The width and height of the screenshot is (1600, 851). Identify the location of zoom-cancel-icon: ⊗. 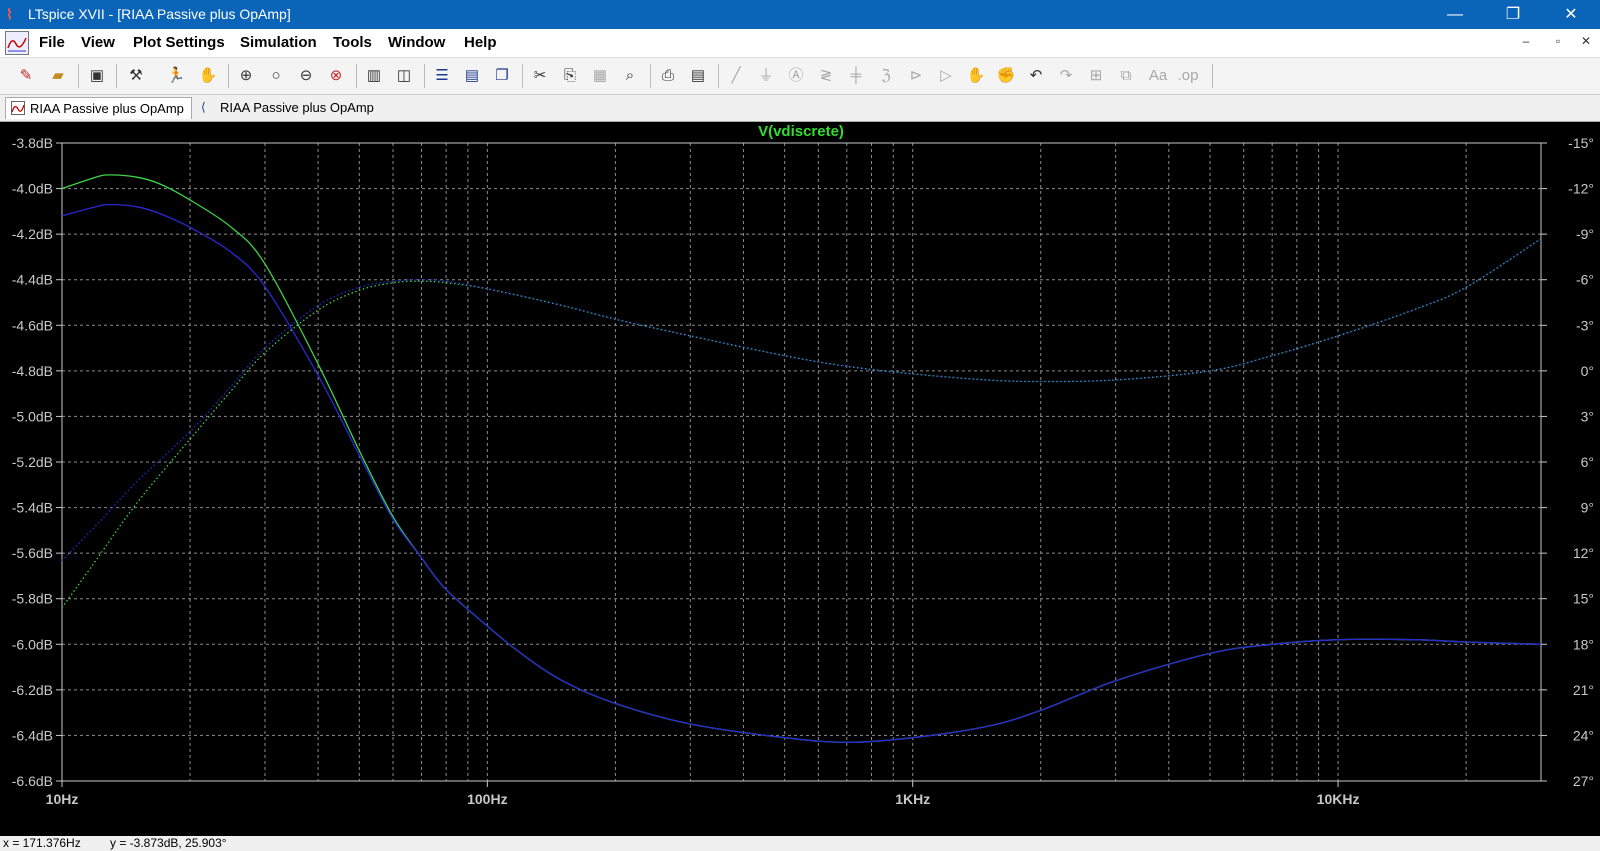
(336, 76).